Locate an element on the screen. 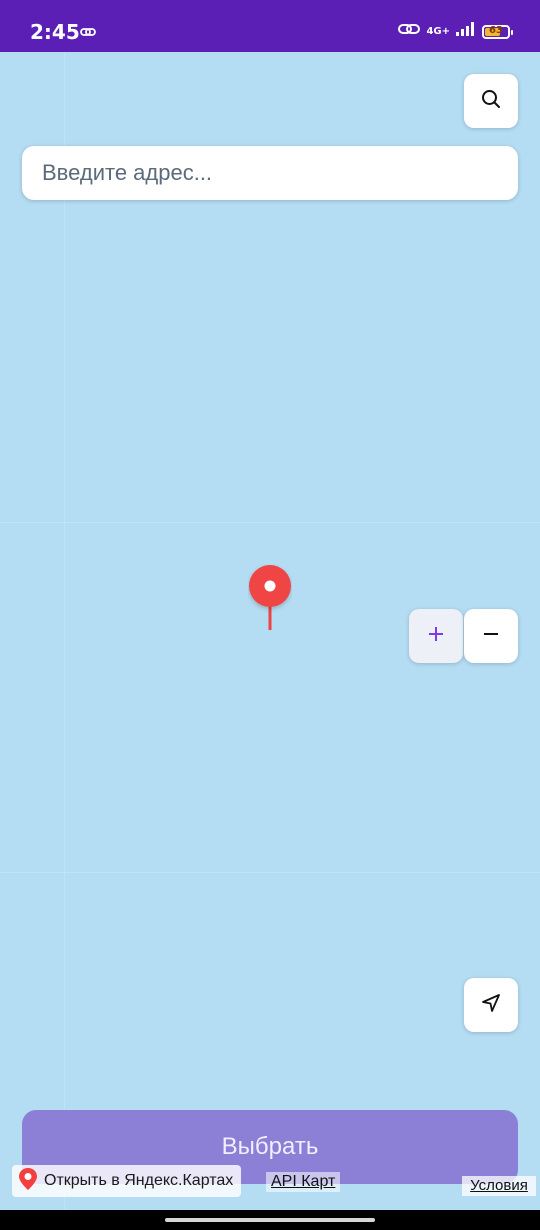  battery-nub is located at coordinates (512, 32).